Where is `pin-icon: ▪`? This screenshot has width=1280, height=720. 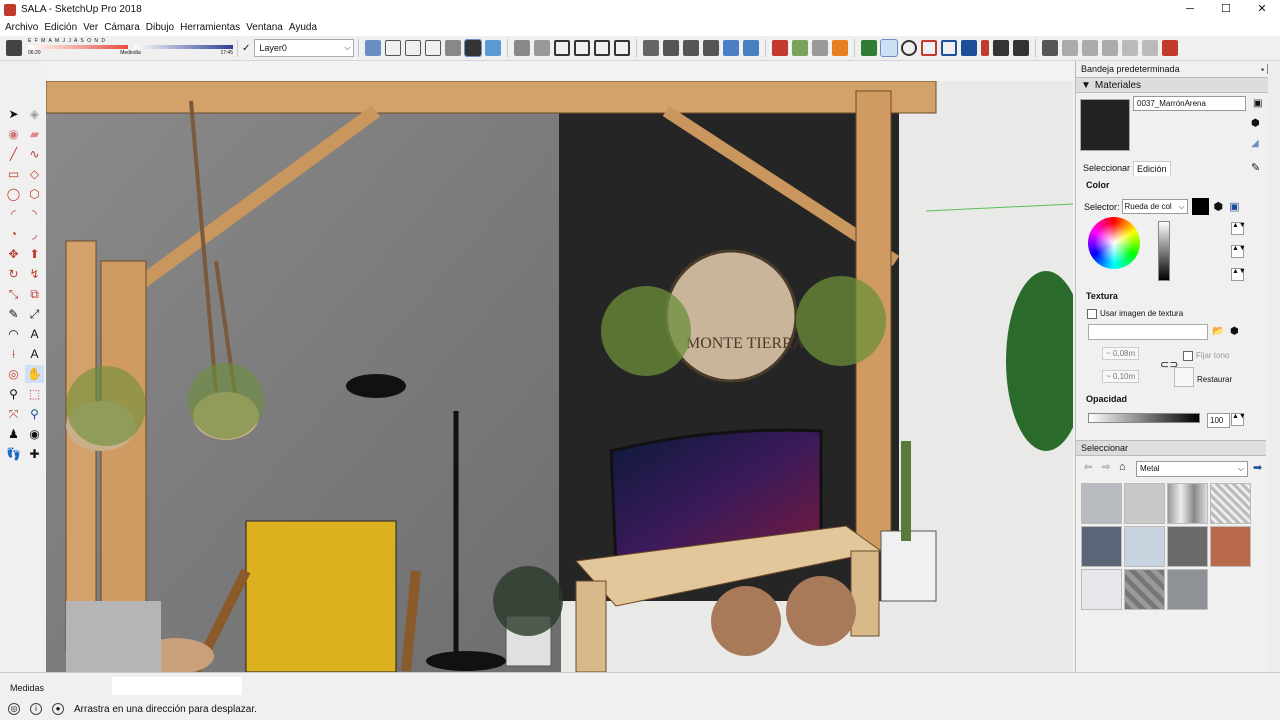 pin-icon: ▪ is located at coordinates (1262, 69).